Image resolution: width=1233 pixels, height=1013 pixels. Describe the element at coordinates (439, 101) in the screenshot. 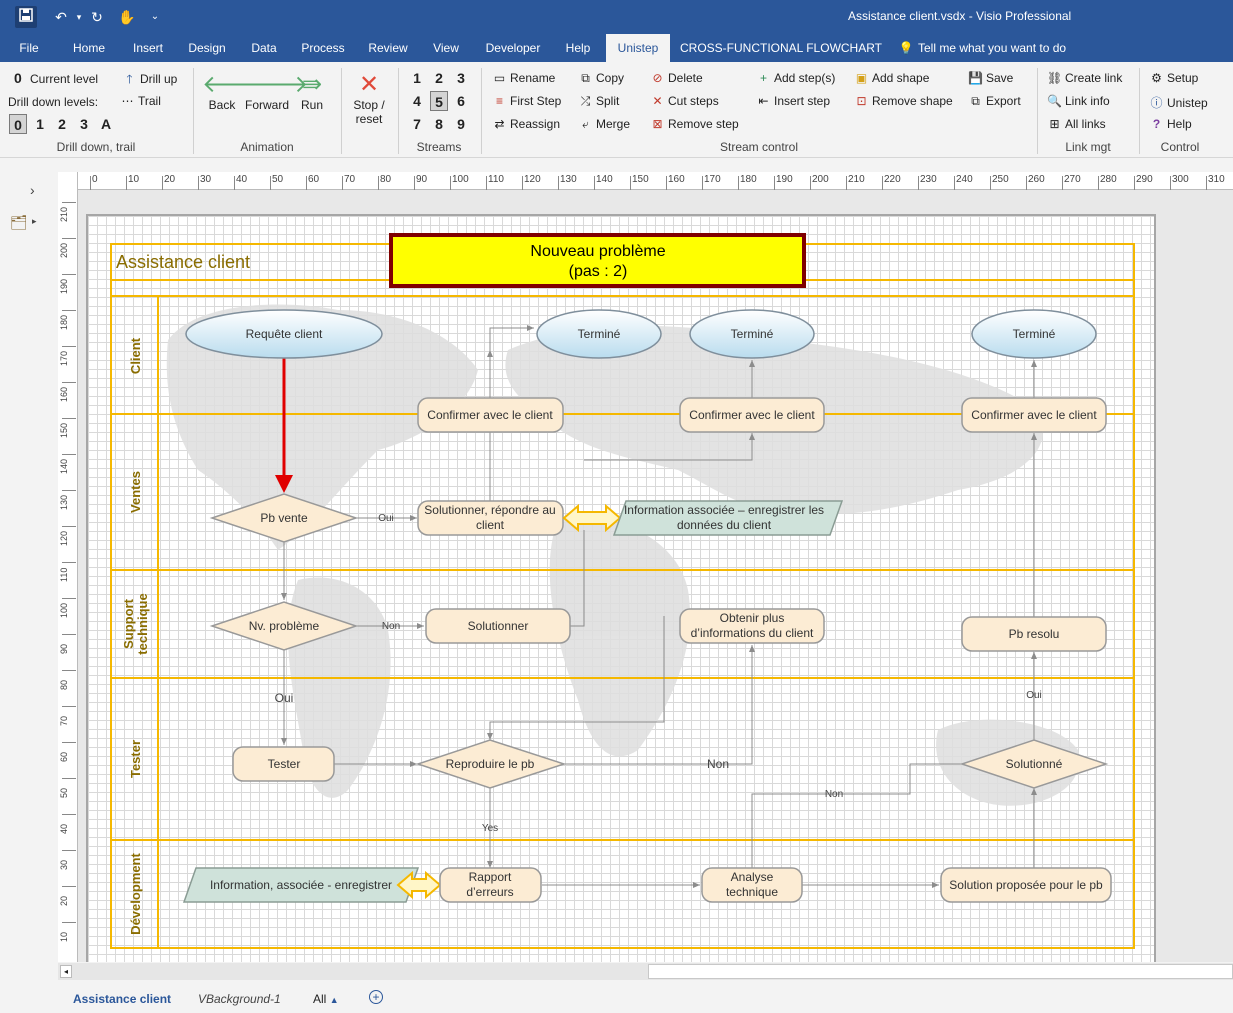

I see `stream-5: 5` at that location.